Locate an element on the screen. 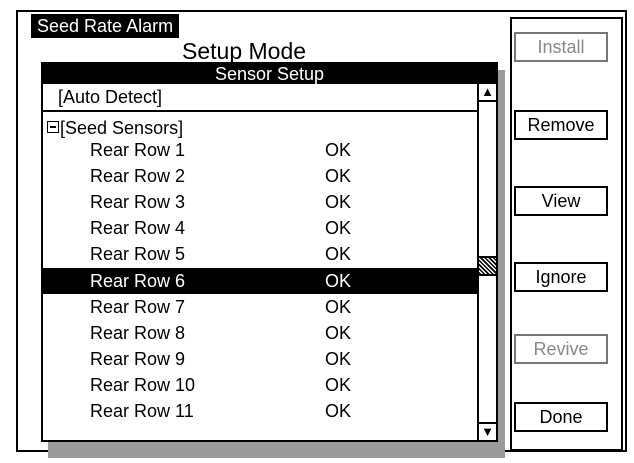 This screenshot has height=463, width=634. view-button: View is located at coordinates (561, 201).